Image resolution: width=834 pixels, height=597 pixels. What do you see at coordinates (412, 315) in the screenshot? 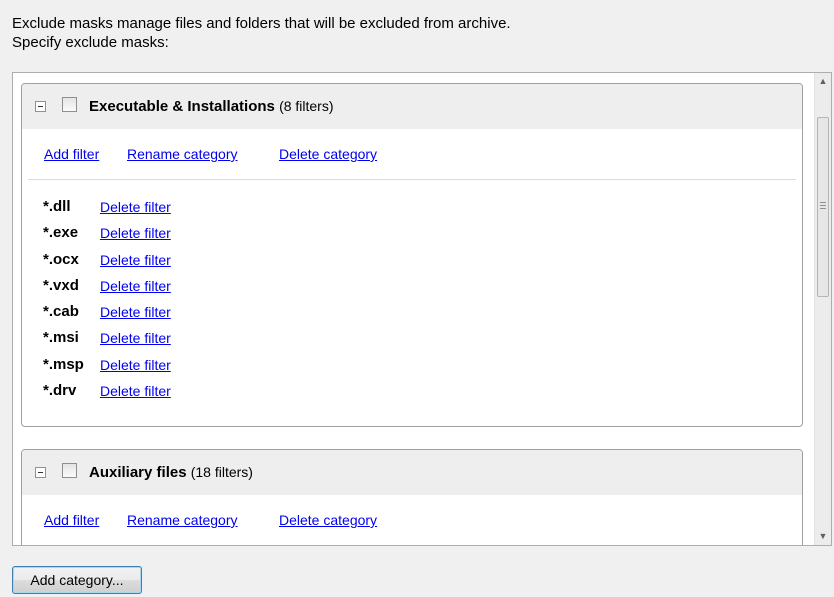
I see `filter-row: *.cab Delete filter` at bounding box center [412, 315].